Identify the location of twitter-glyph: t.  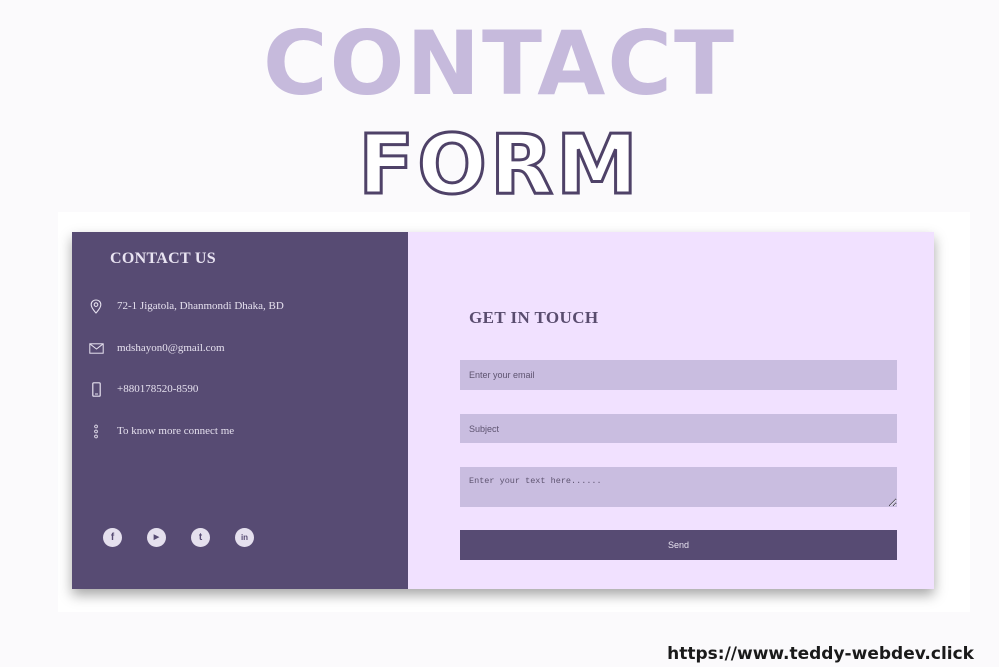
(200, 537).